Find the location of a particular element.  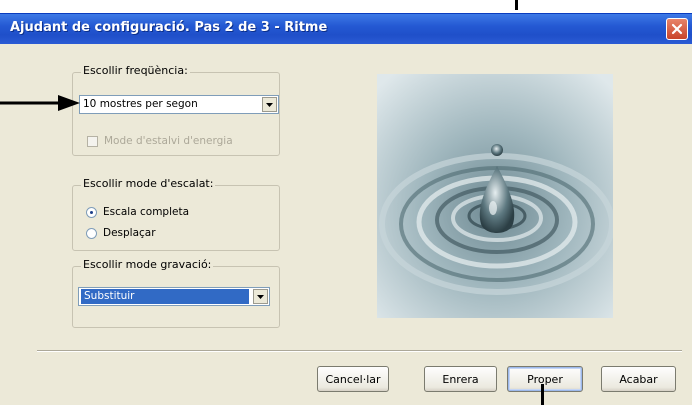

record-group-title: Escollir mode gravació: is located at coordinates (147, 264).